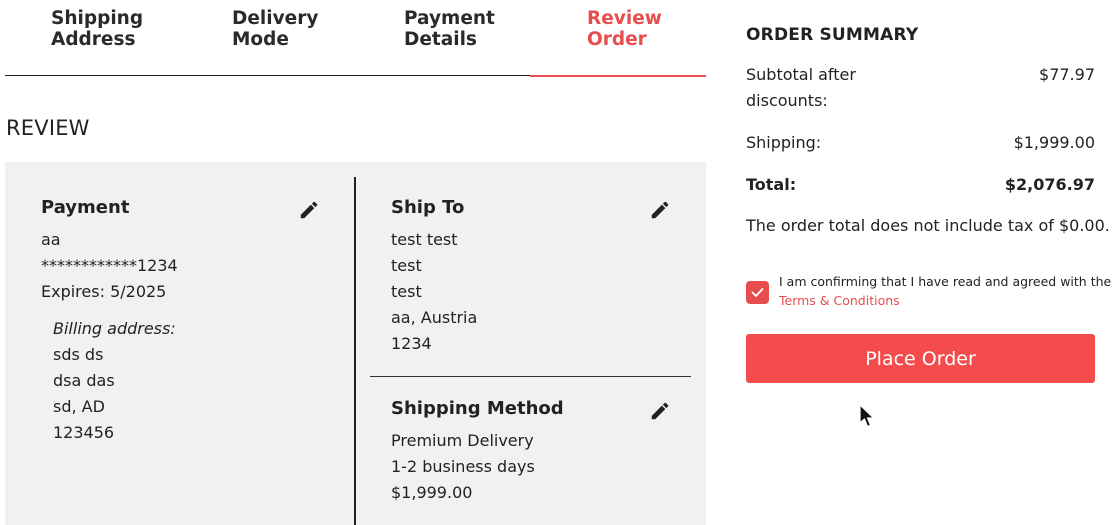 Image resolution: width=1115 pixels, height=525 pixels. Describe the element at coordinates (114, 328) in the screenshot. I see `billing-address-label: Billing address:` at that location.